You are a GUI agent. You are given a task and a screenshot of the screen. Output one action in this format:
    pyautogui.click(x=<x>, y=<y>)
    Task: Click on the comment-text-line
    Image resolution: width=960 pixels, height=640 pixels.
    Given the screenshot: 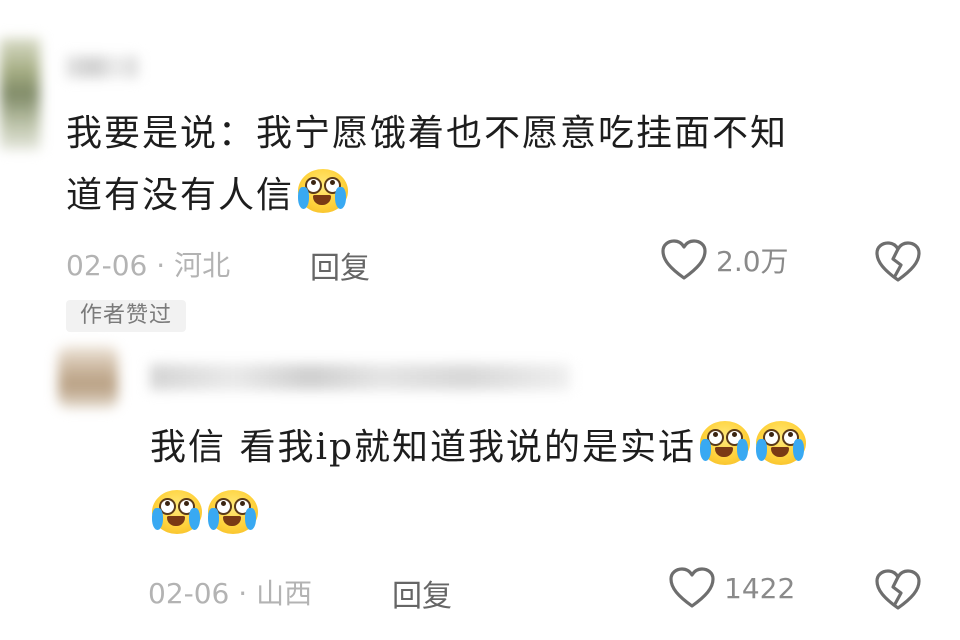 What is the action you would take?
    pyautogui.click(x=204, y=512)
    